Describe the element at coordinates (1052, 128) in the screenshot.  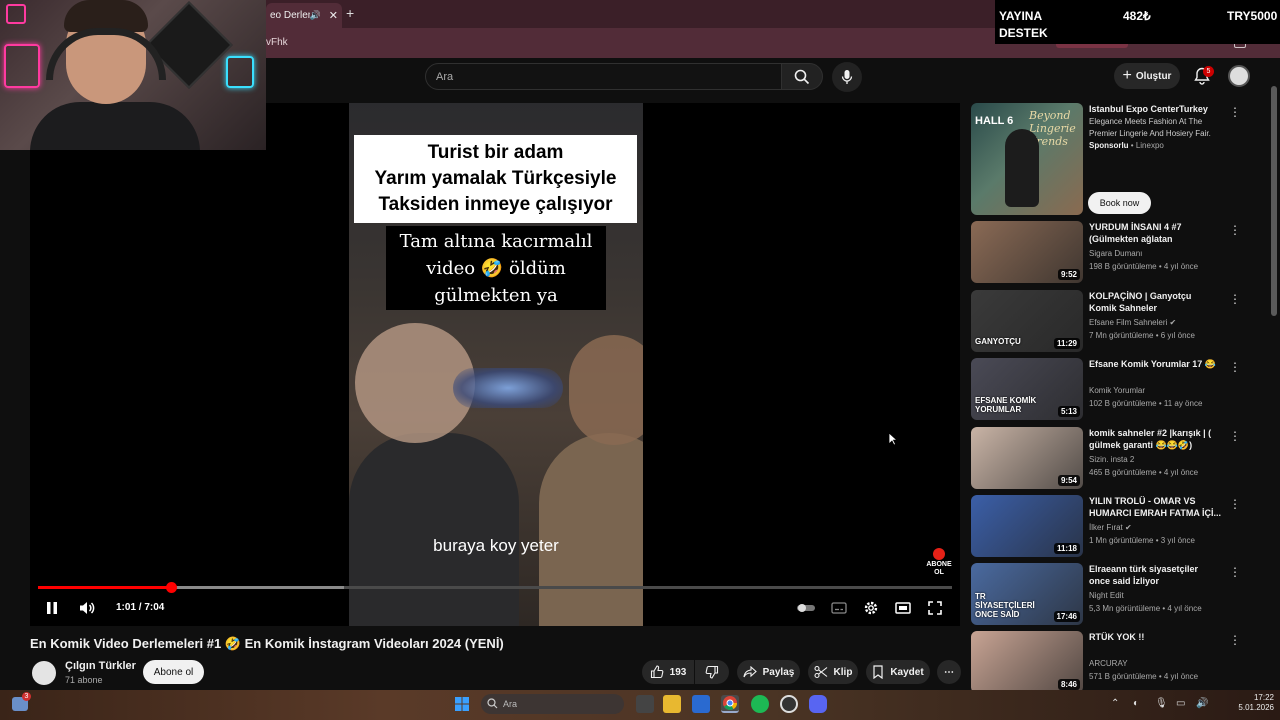
I see `ad-thumb-line: Lingerie` at that location.